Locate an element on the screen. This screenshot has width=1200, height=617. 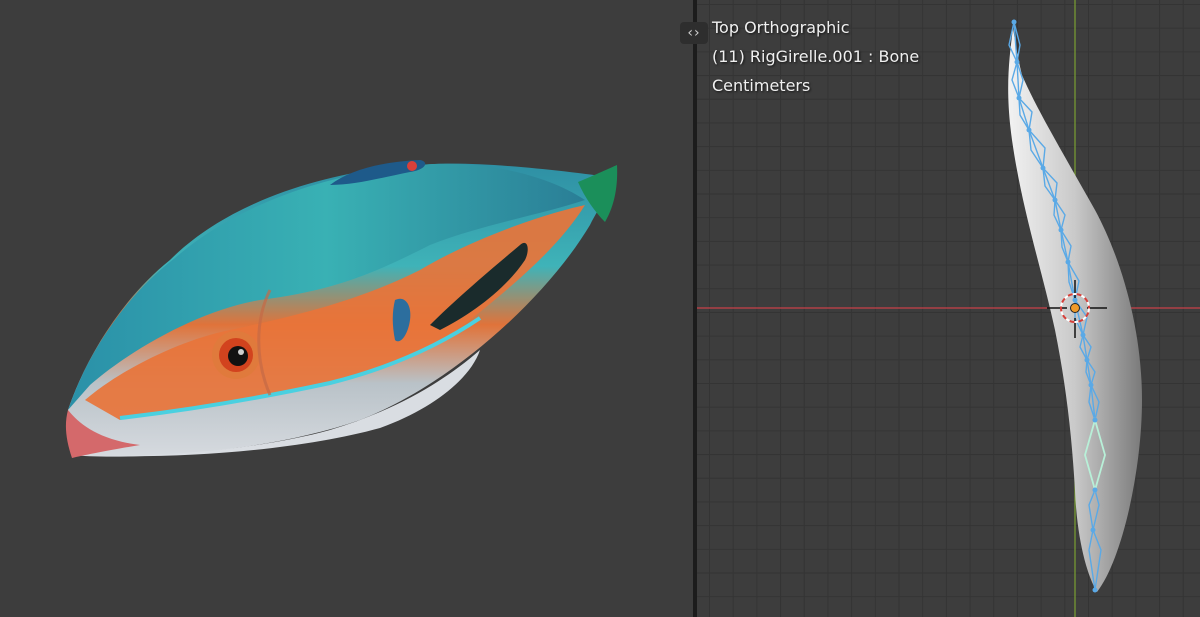
object-info-label: (11) RigGirelle.001 : Bone is located at coordinates (816, 56).